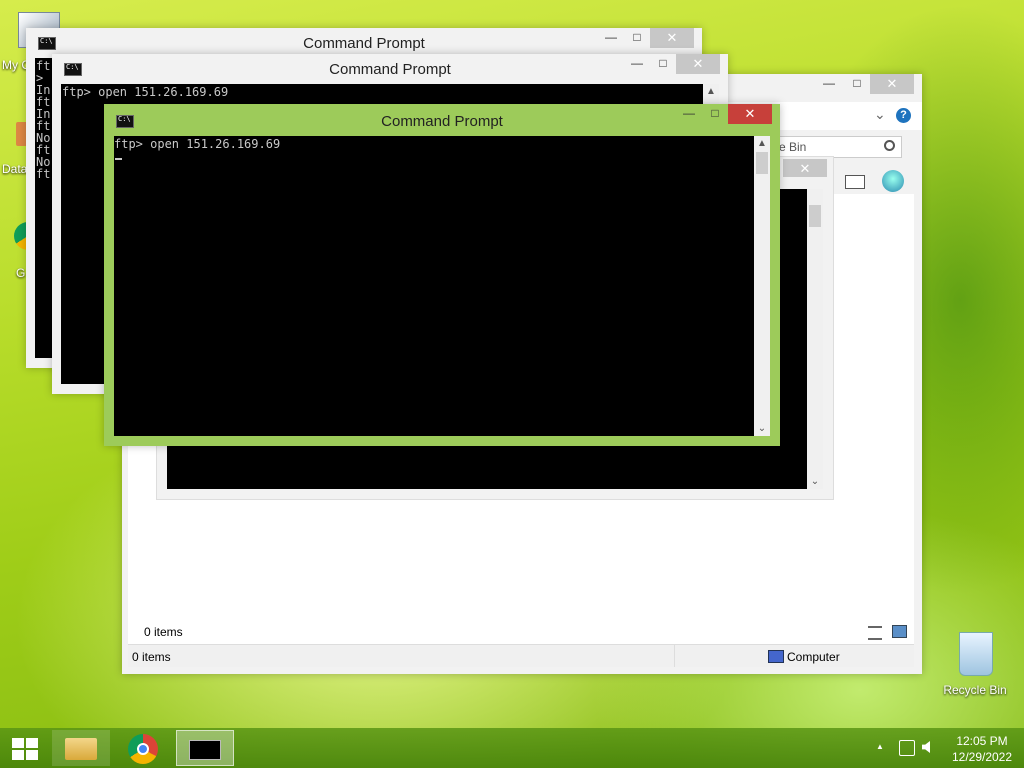 The image size is (1024, 768). What do you see at coordinates (880, 114) in the screenshot?
I see `ribbon-expand-icon: ⌄` at bounding box center [880, 114].